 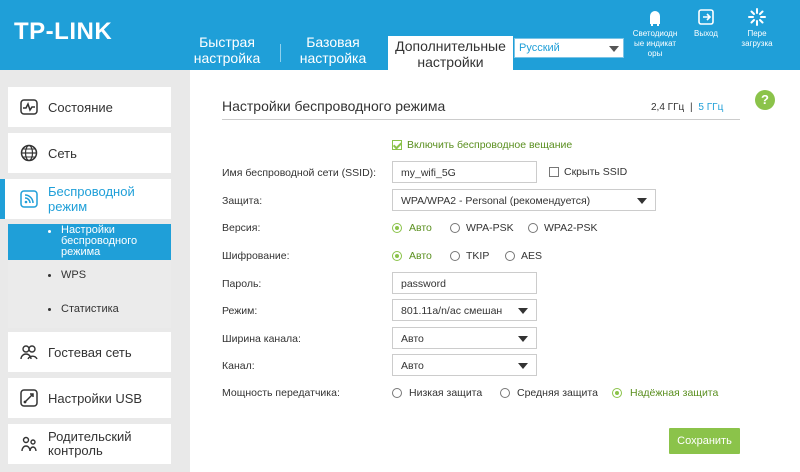 What do you see at coordinates (62, 153) in the screenshot?
I see `sidebar-item-label: Сеть` at bounding box center [62, 153].